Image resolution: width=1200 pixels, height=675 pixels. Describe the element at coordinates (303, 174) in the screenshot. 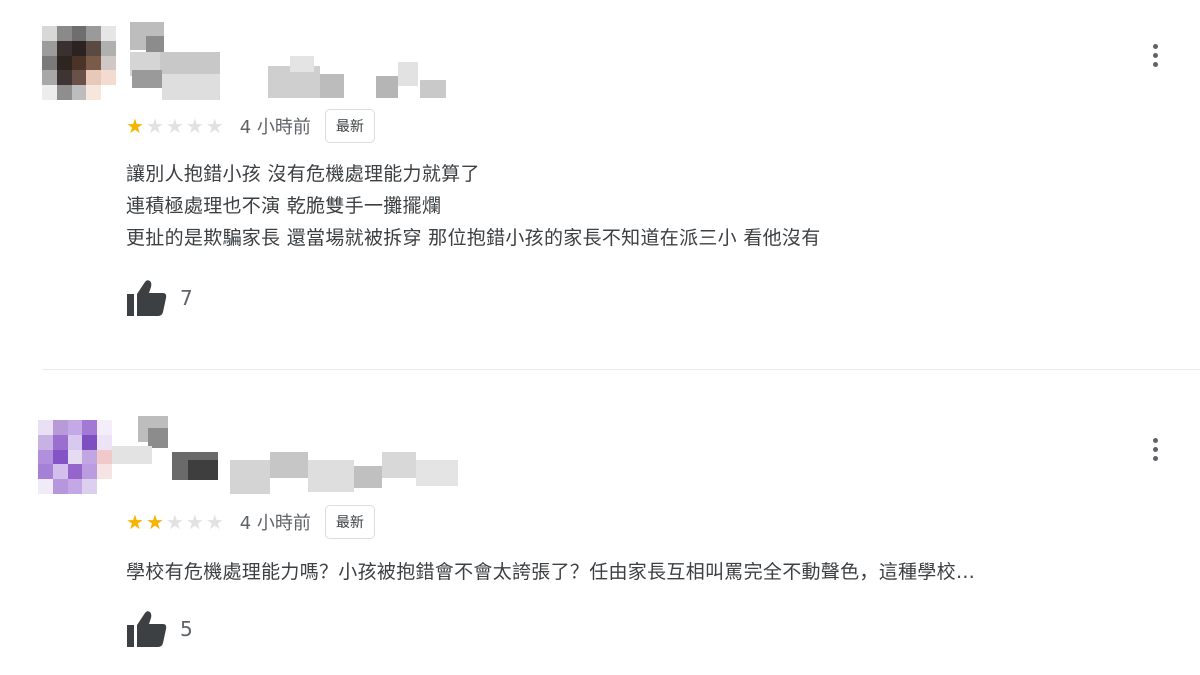

I see `review-text-line: 讓別人抱錯小孩 沒有危機處理能力就算了` at that location.